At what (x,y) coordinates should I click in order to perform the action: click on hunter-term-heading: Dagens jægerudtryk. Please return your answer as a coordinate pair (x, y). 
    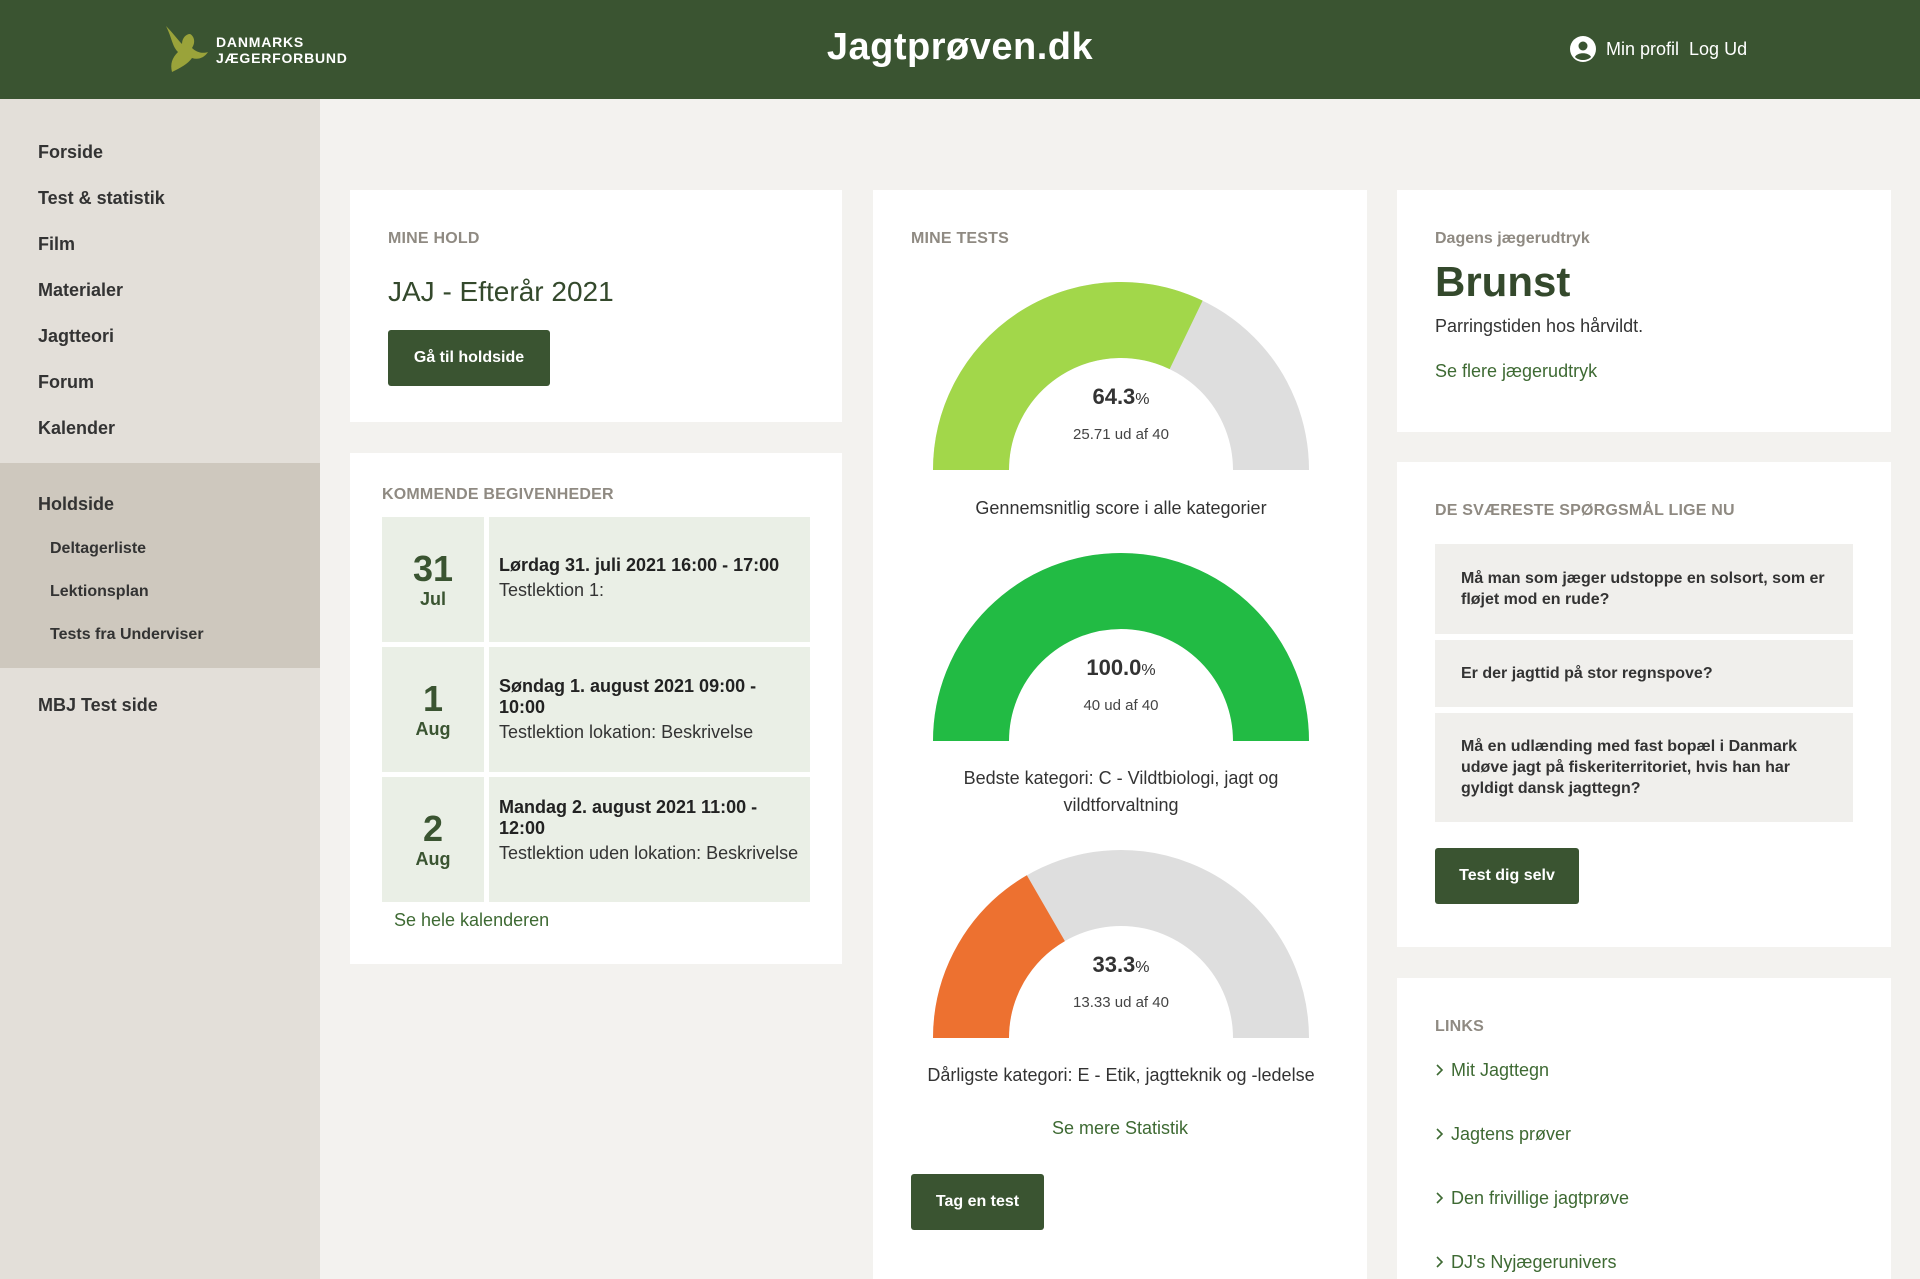
    Looking at the image, I should click on (1512, 238).